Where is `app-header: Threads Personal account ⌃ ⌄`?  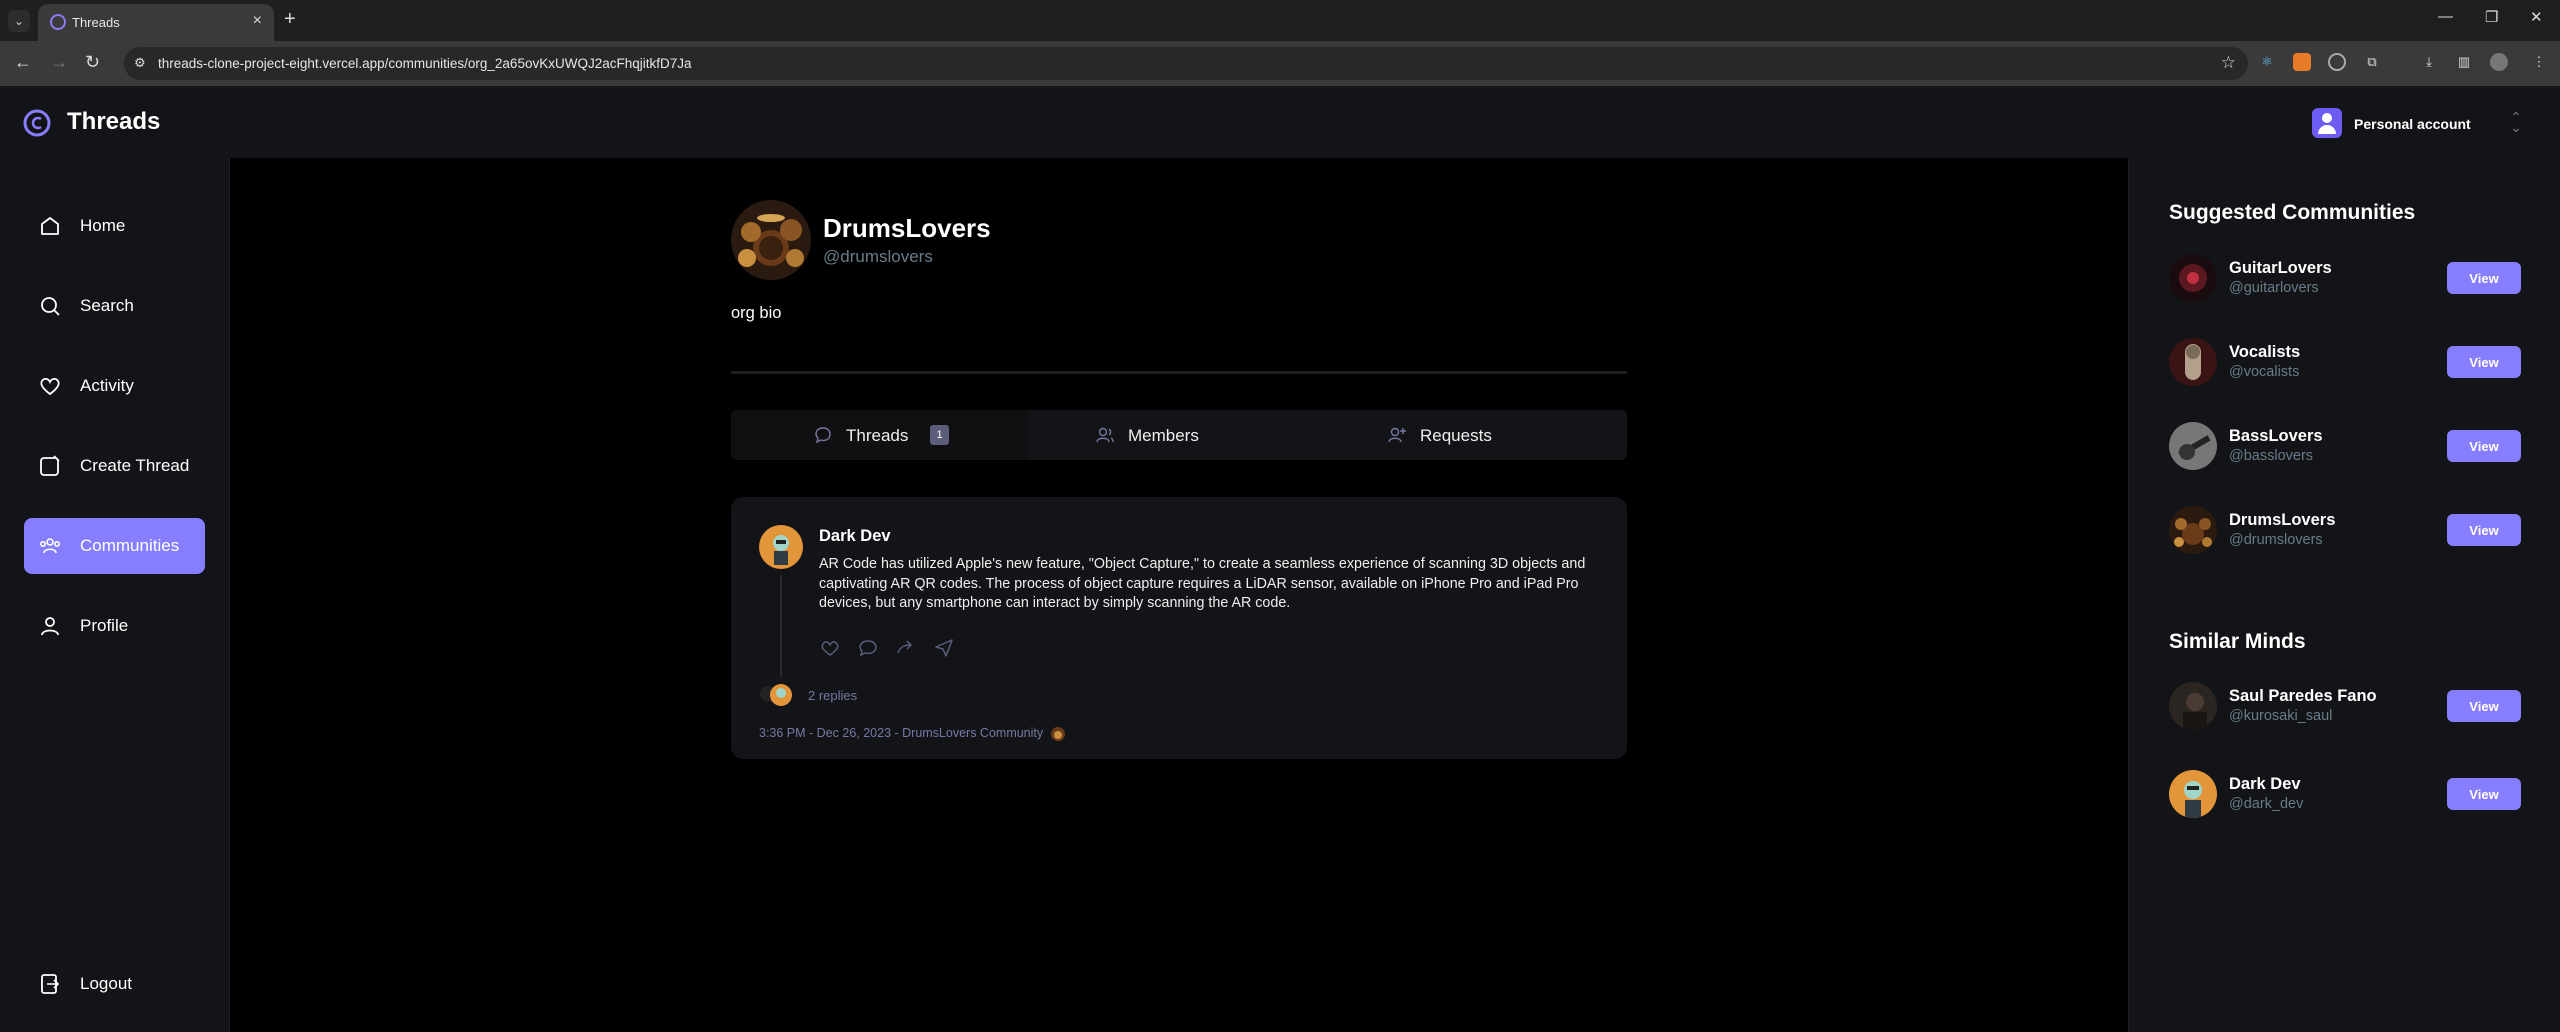
app-header: Threads Personal account ⌃ ⌄ is located at coordinates (1280, 122).